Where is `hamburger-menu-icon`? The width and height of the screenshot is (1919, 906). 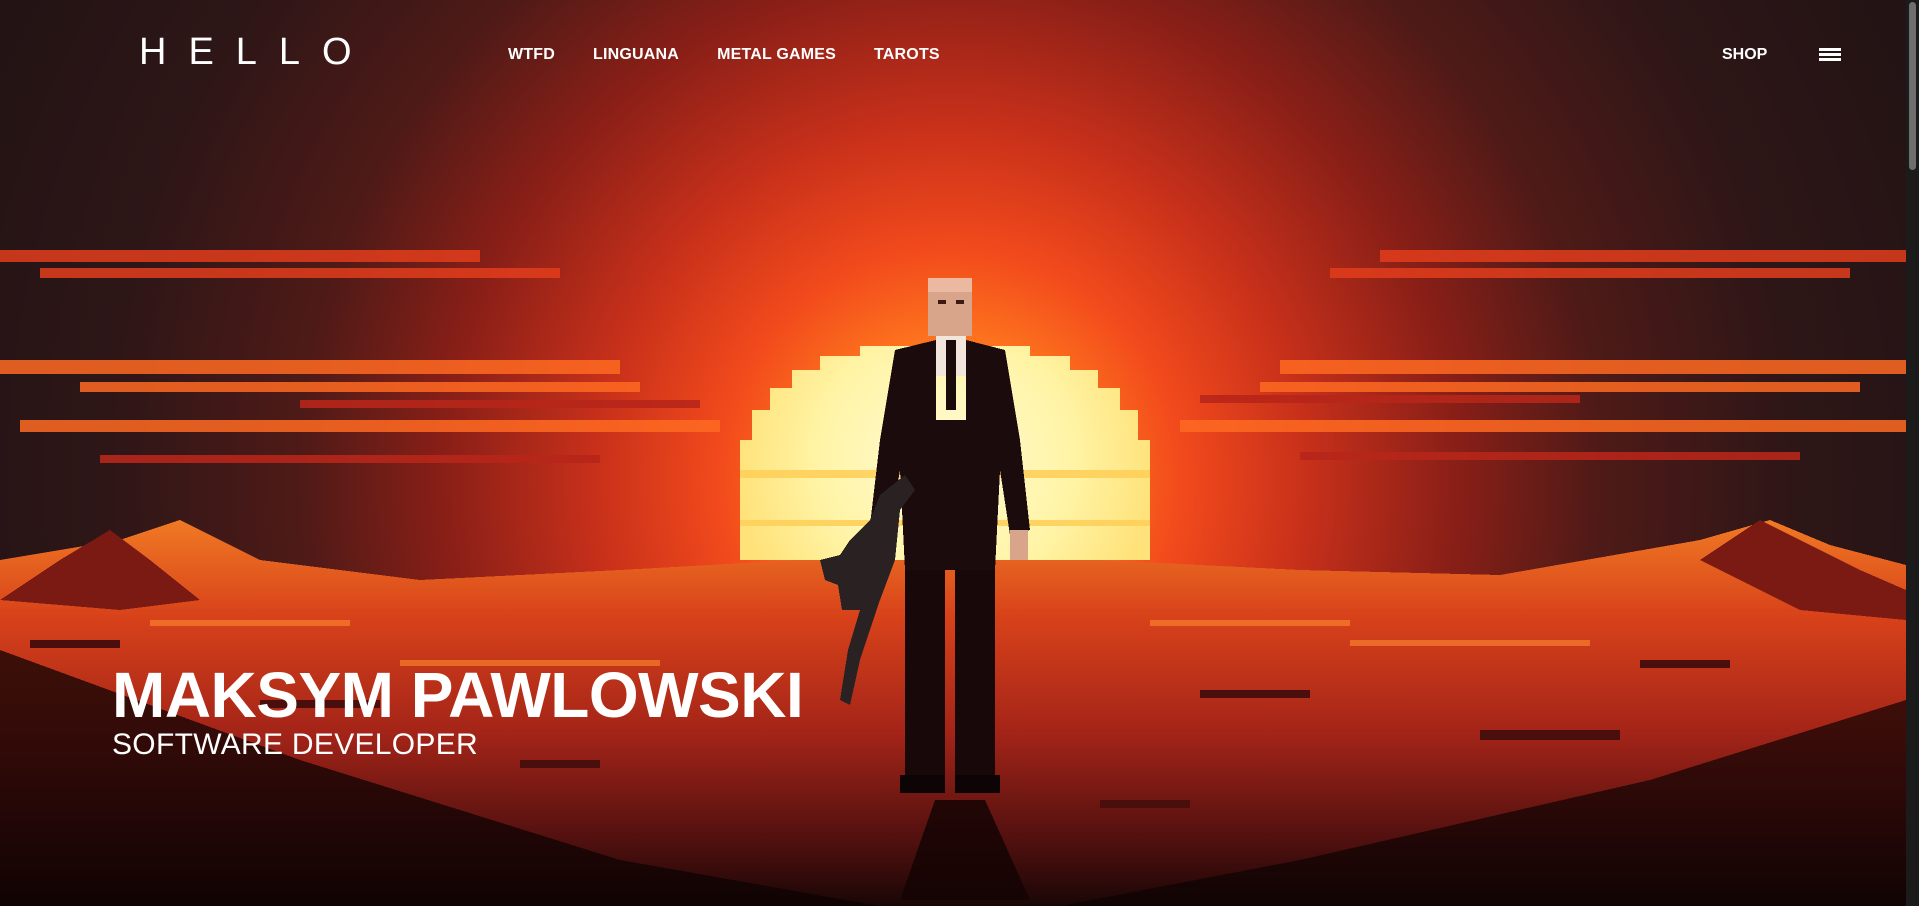 hamburger-menu-icon is located at coordinates (1830, 54).